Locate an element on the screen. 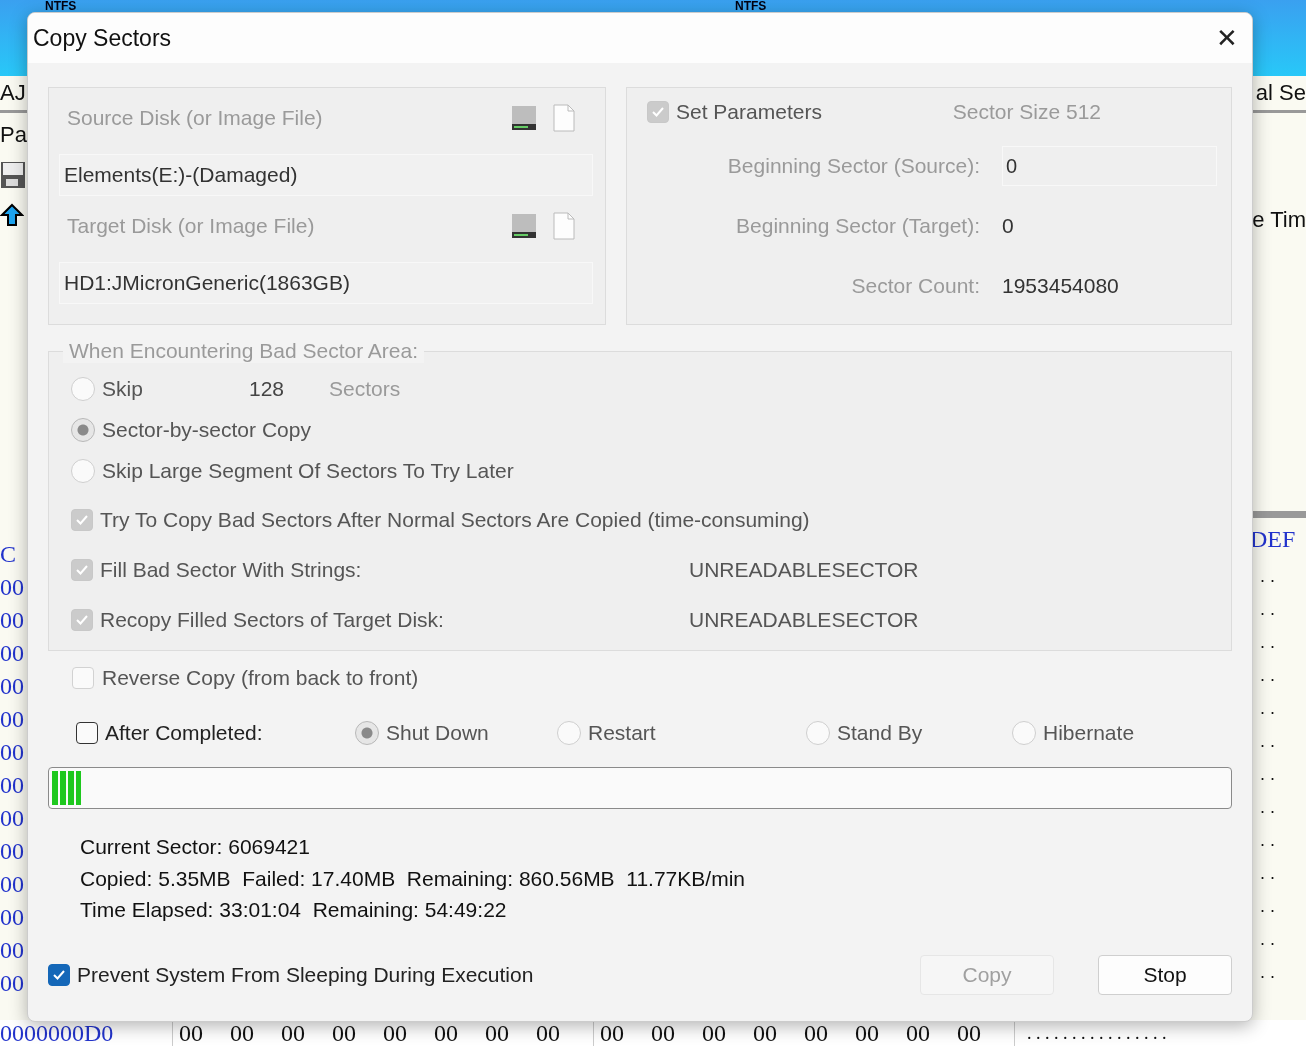 The width and height of the screenshot is (1306, 1046). column-label: al Se is located at coordinates (1280, 93).